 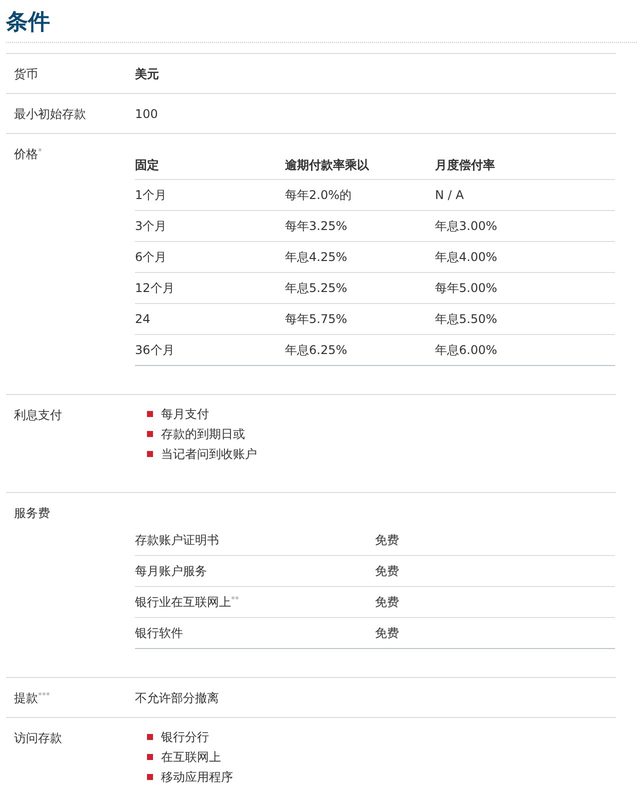 What do you see at coordinates (28, 154) in the screenshot?
I see `row-label: 价格$^{*}$` at bounding box center [28, 154].